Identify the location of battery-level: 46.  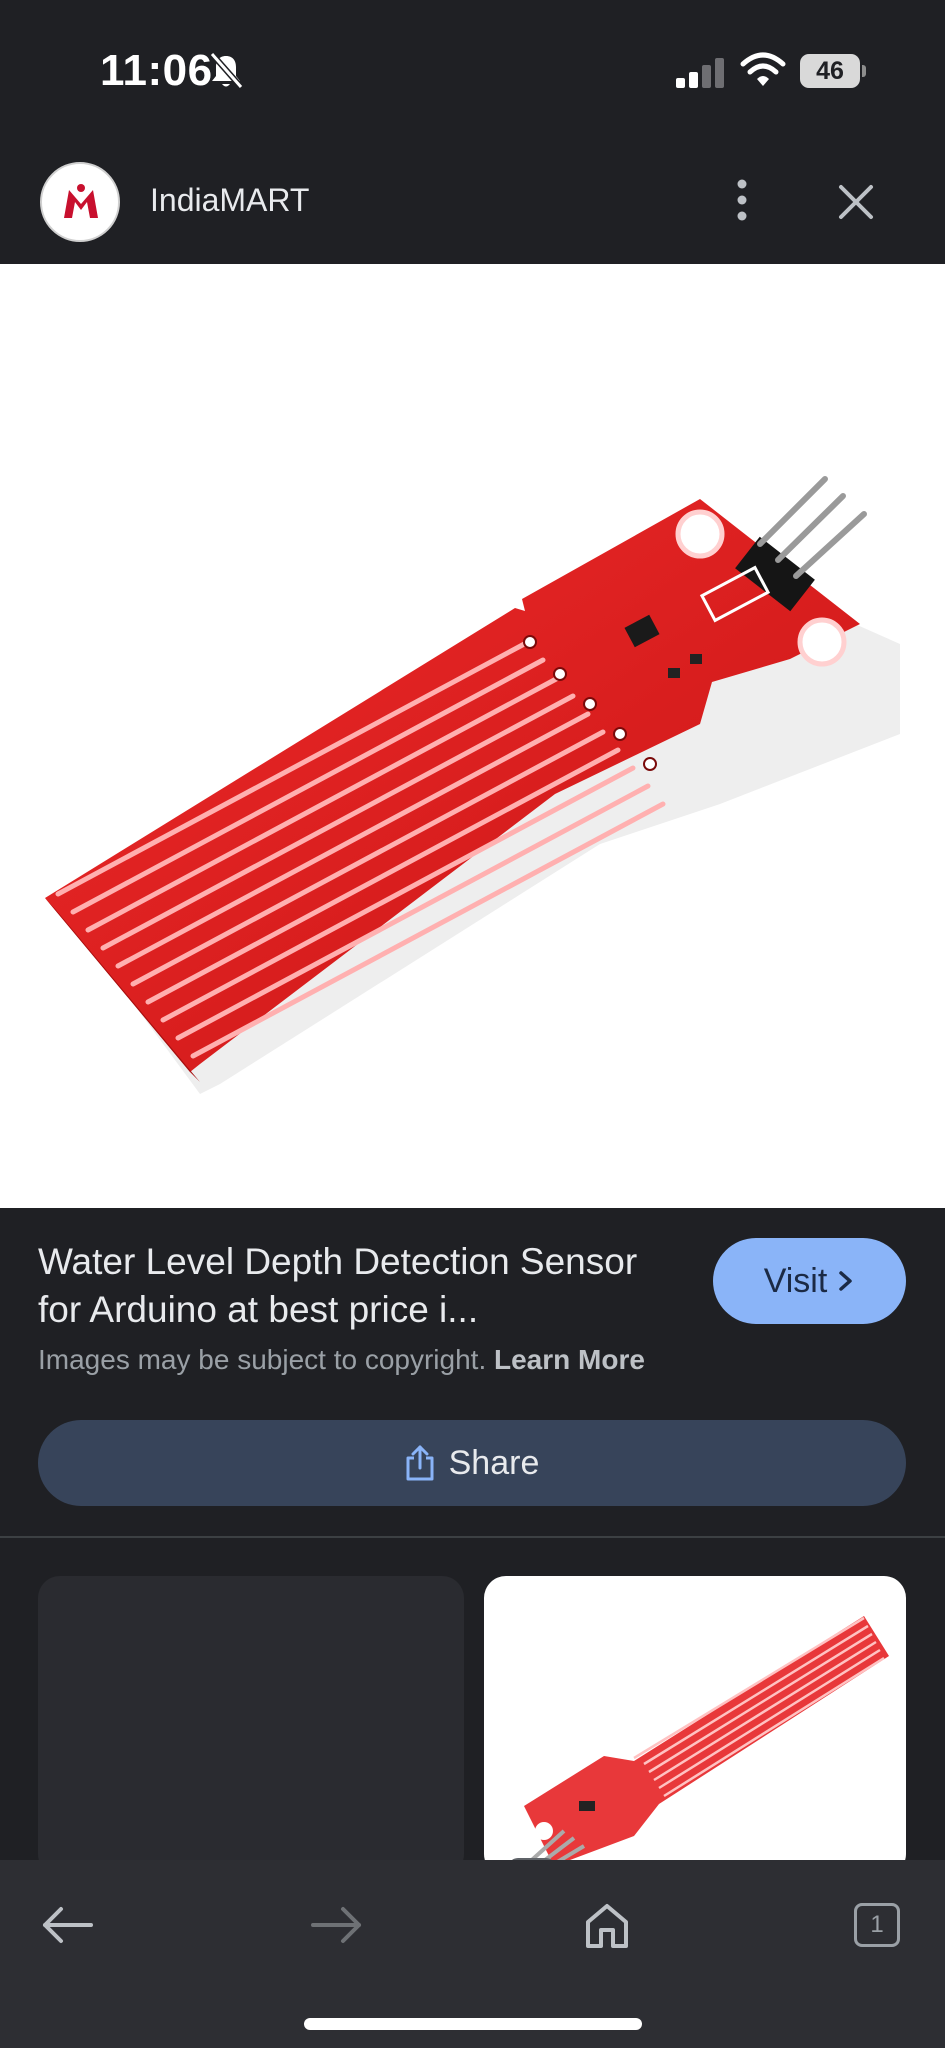
(830, 71).